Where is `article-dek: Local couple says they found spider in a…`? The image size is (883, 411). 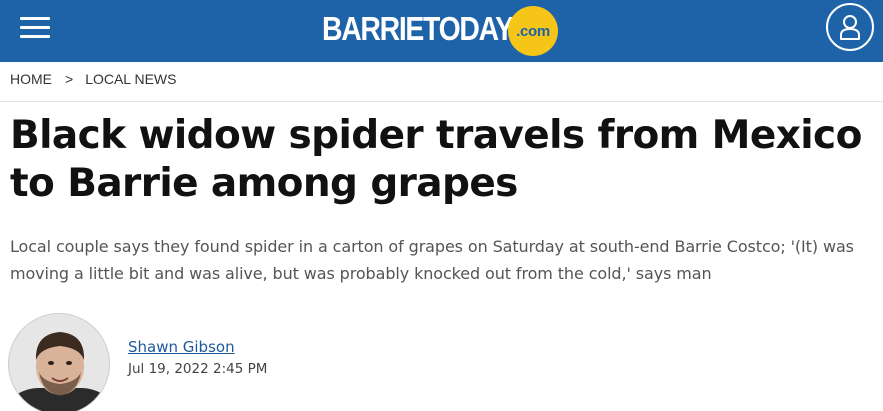 article-dek: Local couple says they found spider in a… is located at coordinates (432, 260).